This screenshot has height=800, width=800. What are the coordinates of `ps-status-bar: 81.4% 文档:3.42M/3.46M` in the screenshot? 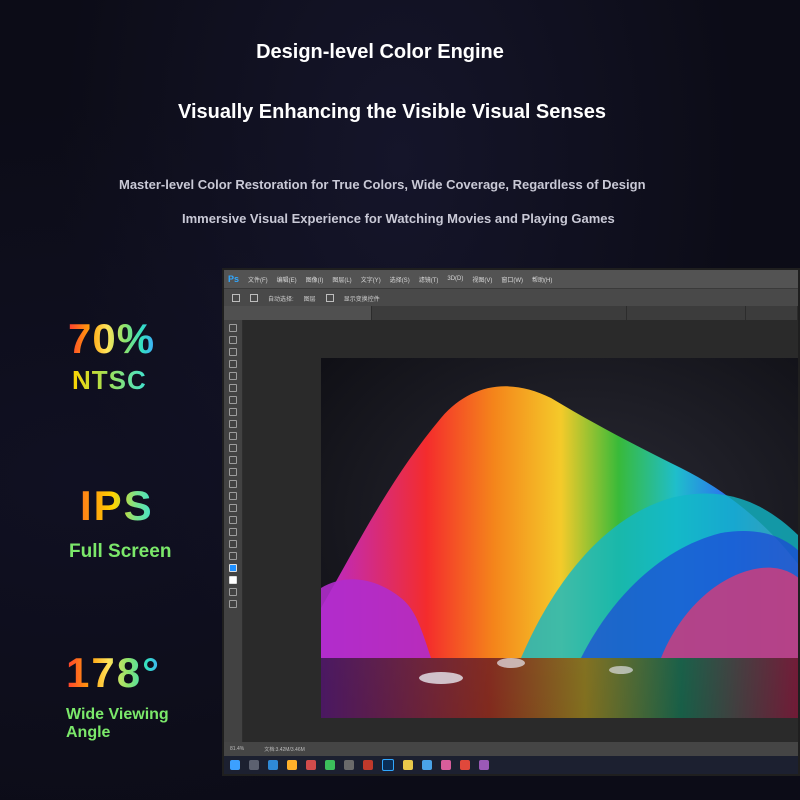 It's located at (511, 749).